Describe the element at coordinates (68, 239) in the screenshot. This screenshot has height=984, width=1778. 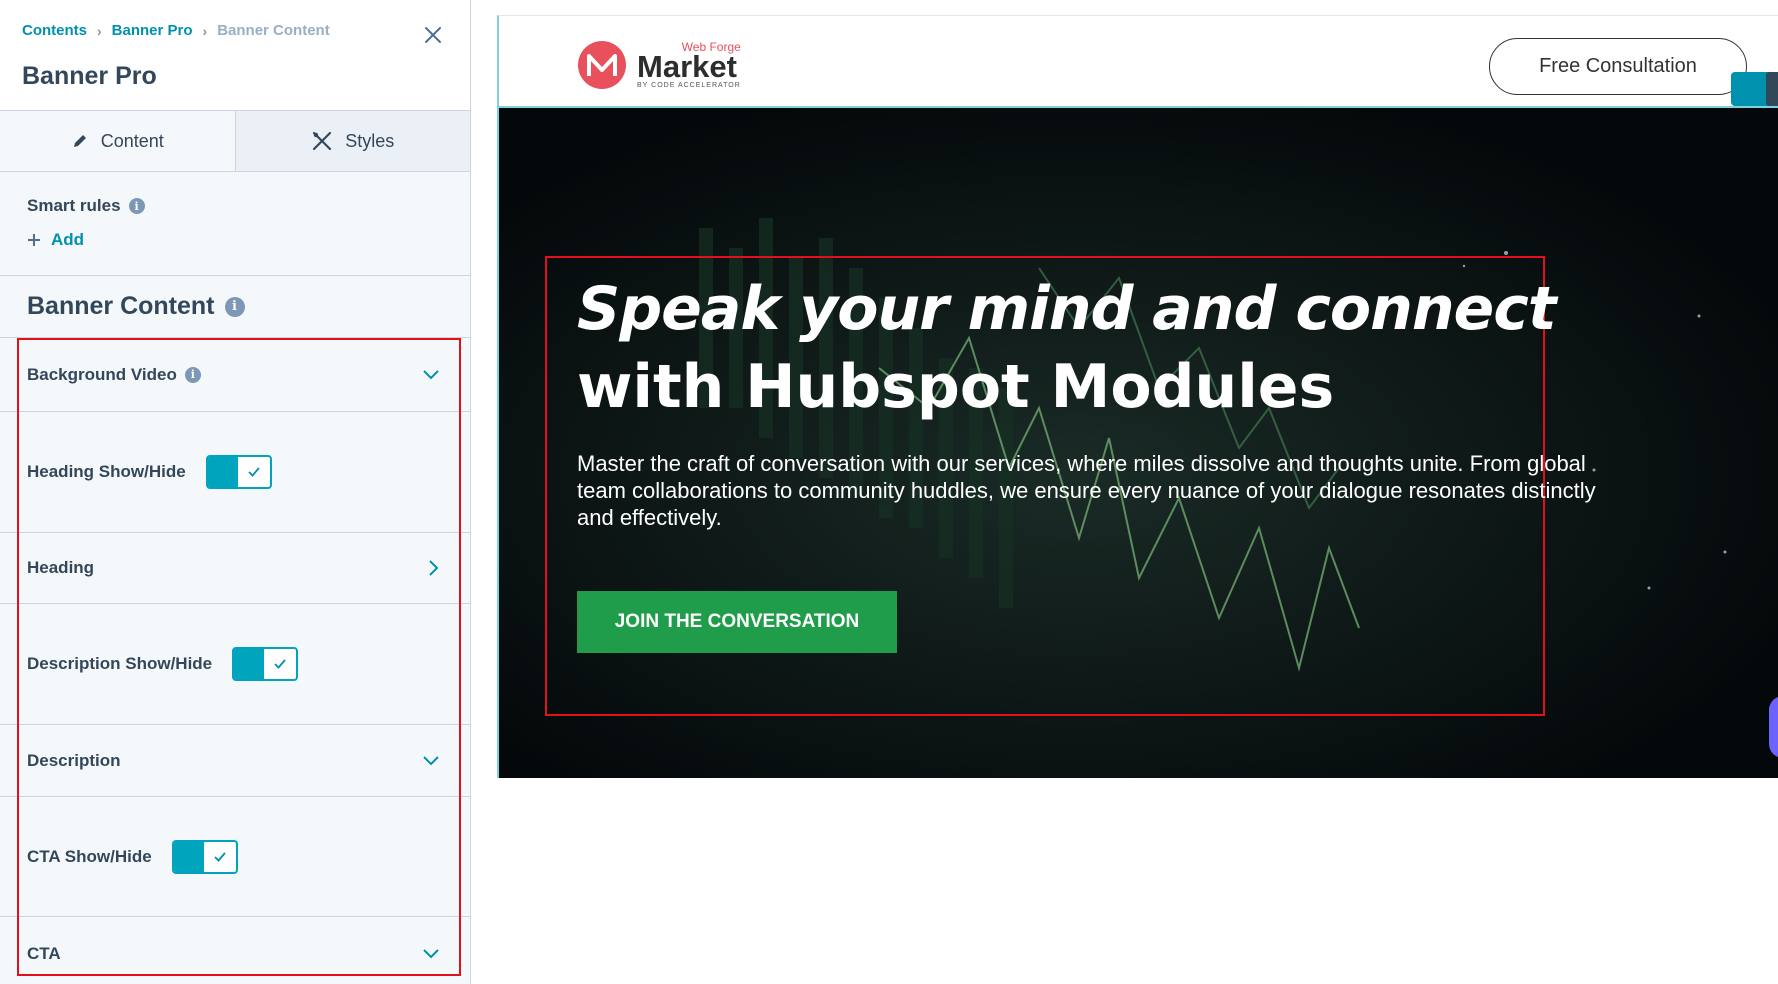
I see `add-label: Add` at that location.